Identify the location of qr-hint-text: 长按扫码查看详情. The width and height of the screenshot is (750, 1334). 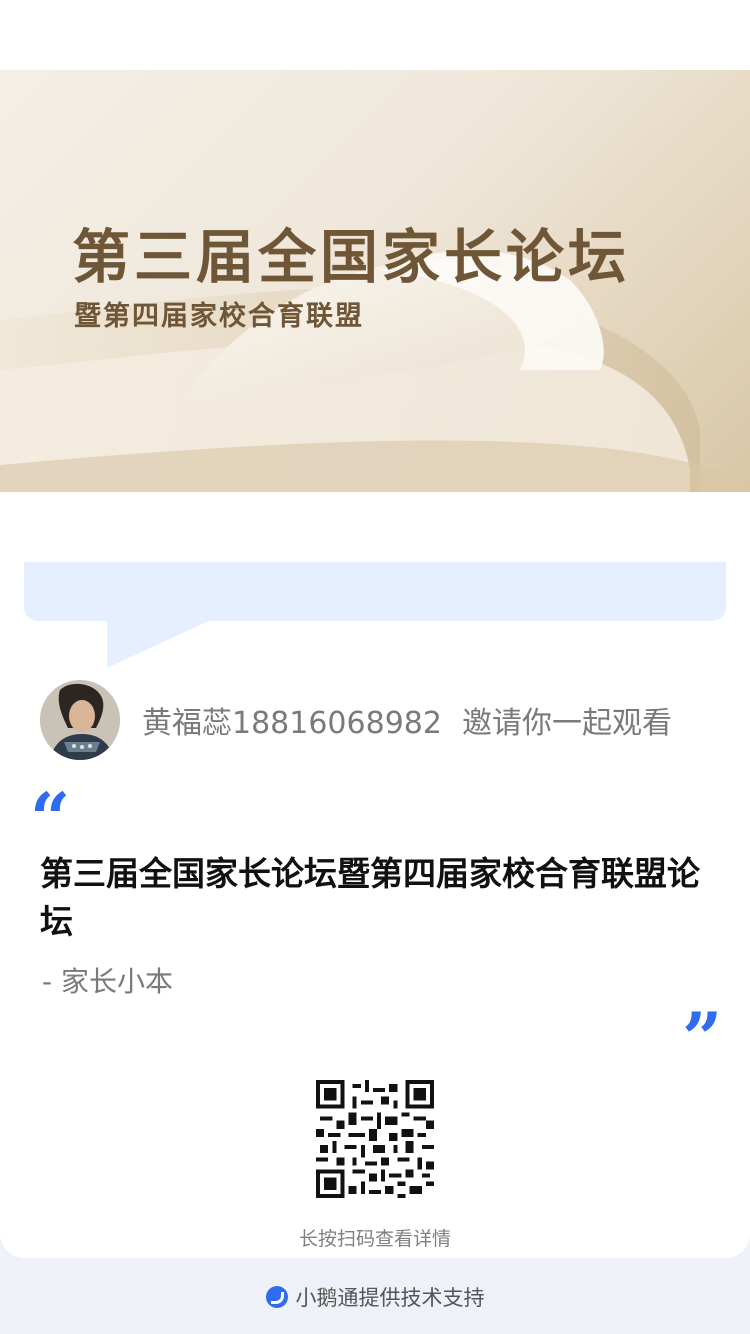
(374, 1239).